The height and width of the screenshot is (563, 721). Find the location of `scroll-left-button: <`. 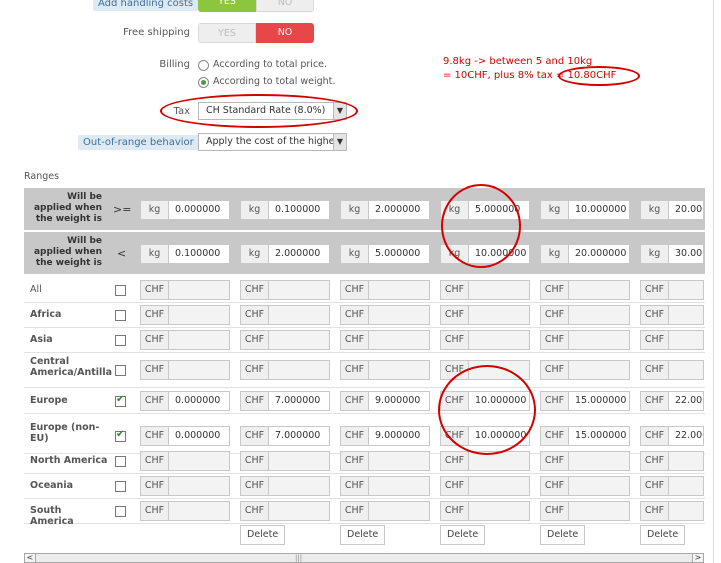

scroll-left-button: < is located at coordinates (30, 558).